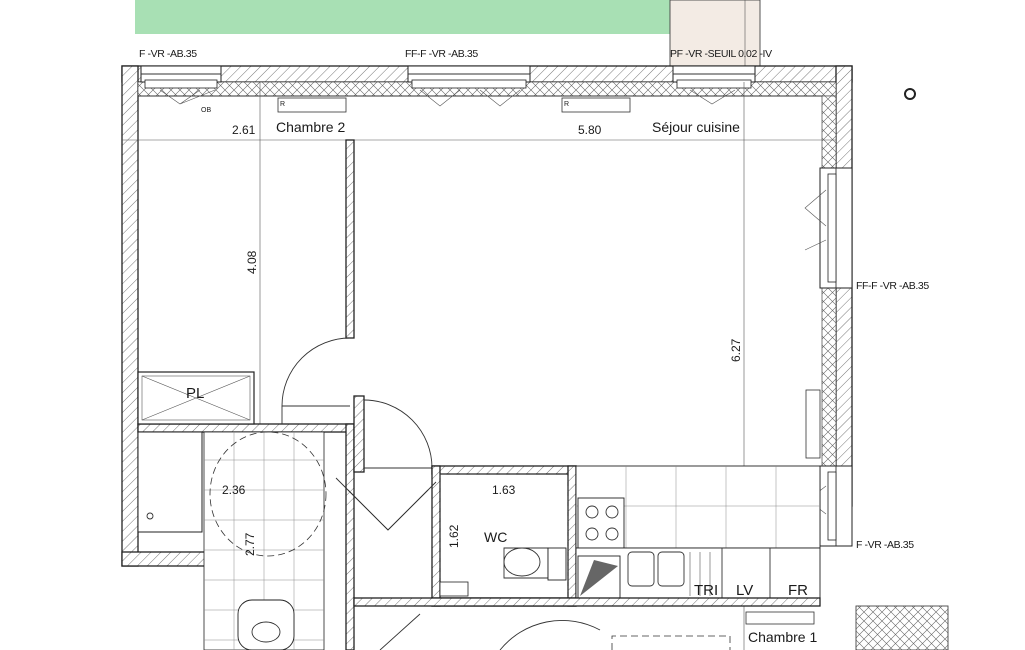  Describe the element at coordinates (195, 393) in the screenshot. I see `room-label-placard: PL` at that location.